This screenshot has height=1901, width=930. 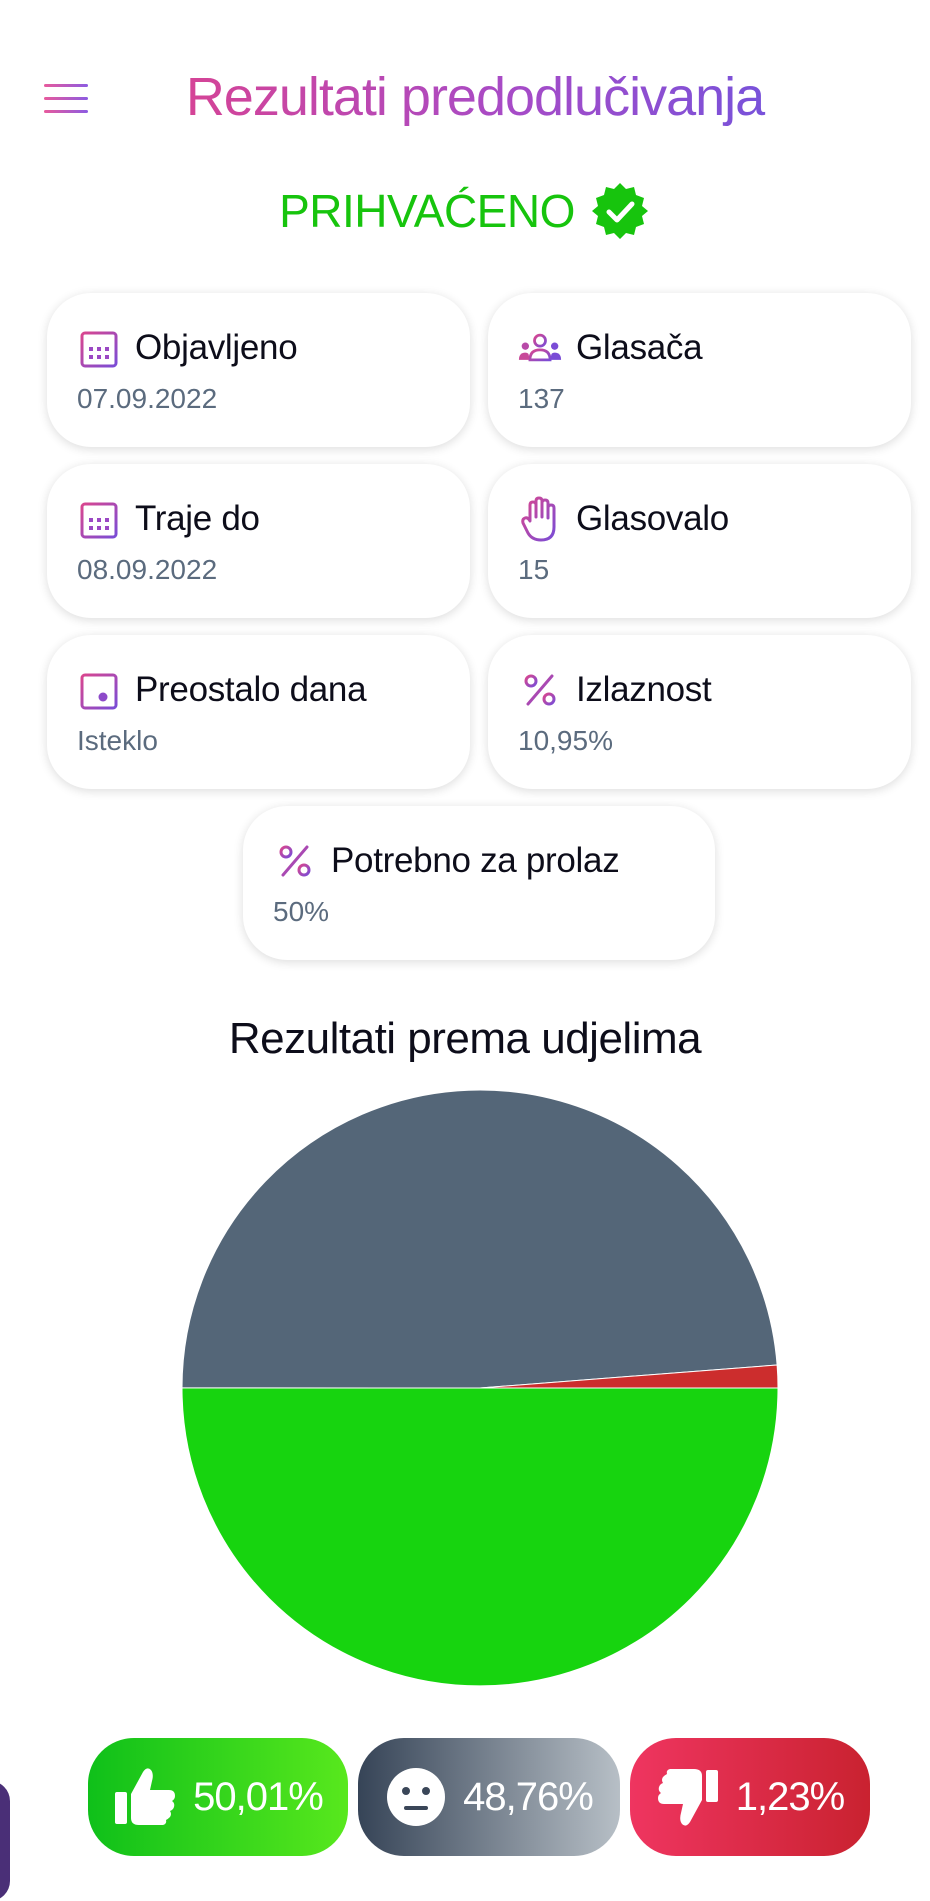 I want to click on stat-value: 50%, so click(x=301, y=911).